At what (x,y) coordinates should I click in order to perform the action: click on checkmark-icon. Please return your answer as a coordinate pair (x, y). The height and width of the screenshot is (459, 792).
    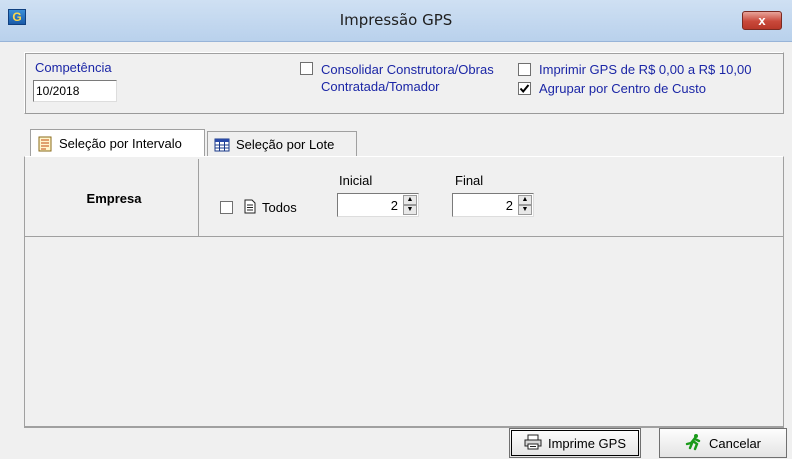
    Looking at the image, I should click on (524, 89).